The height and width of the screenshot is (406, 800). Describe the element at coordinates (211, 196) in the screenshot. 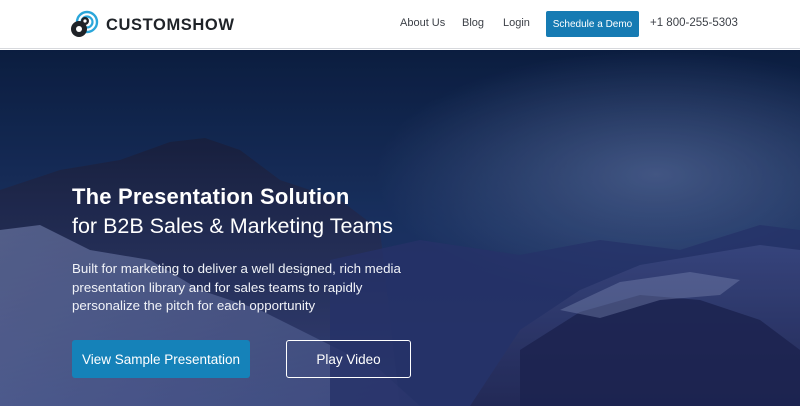

I see `hero-headline: The Presentation Solution` at that location.